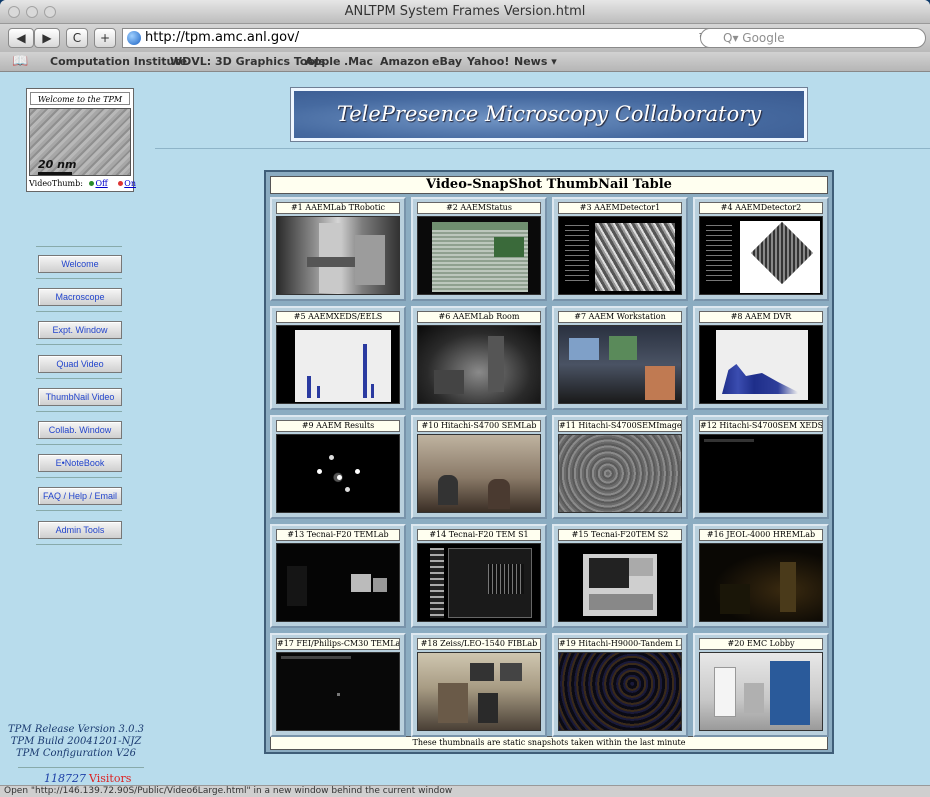  Describe the element at coordinates (620, 317) in the screenshot. I see `thumbnail-label: #7 AAEM Workstation` at that location.